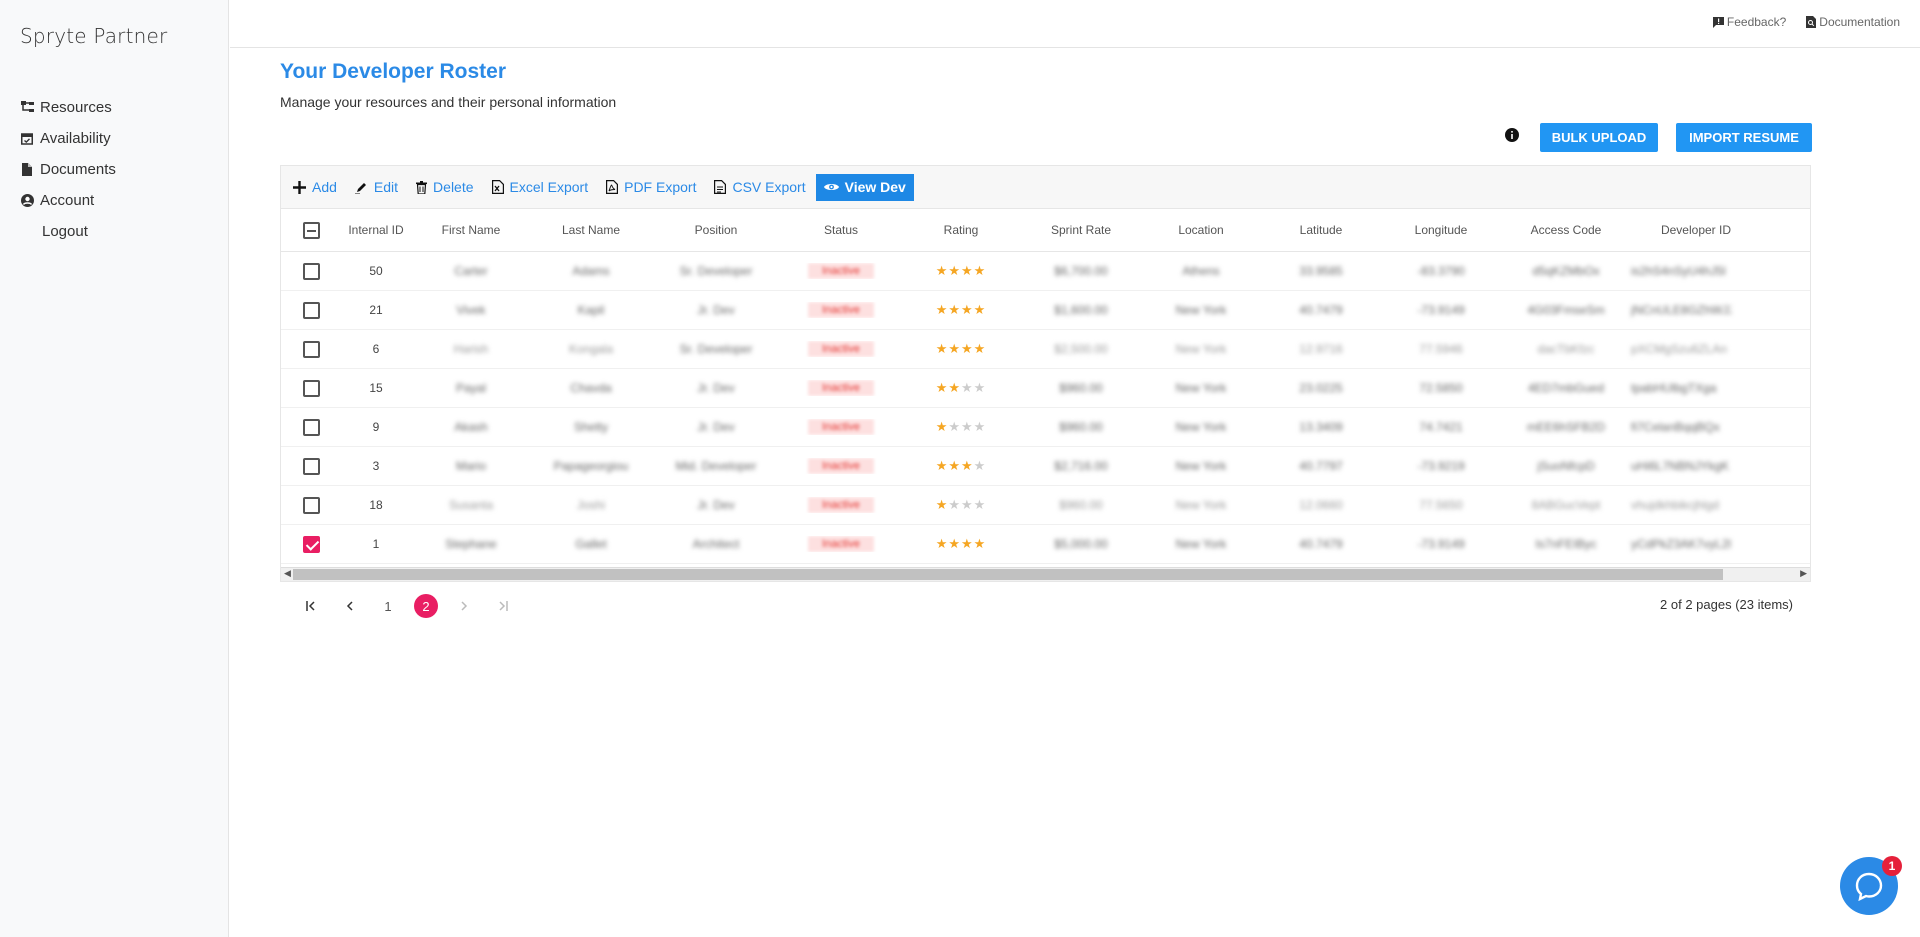 This screenshot has height=937, width=1920. What do you see at coordinates (1803, 573) in the screenshot?
I see `scroll-right-icon: ▶` at bounding box center [1803, 573].